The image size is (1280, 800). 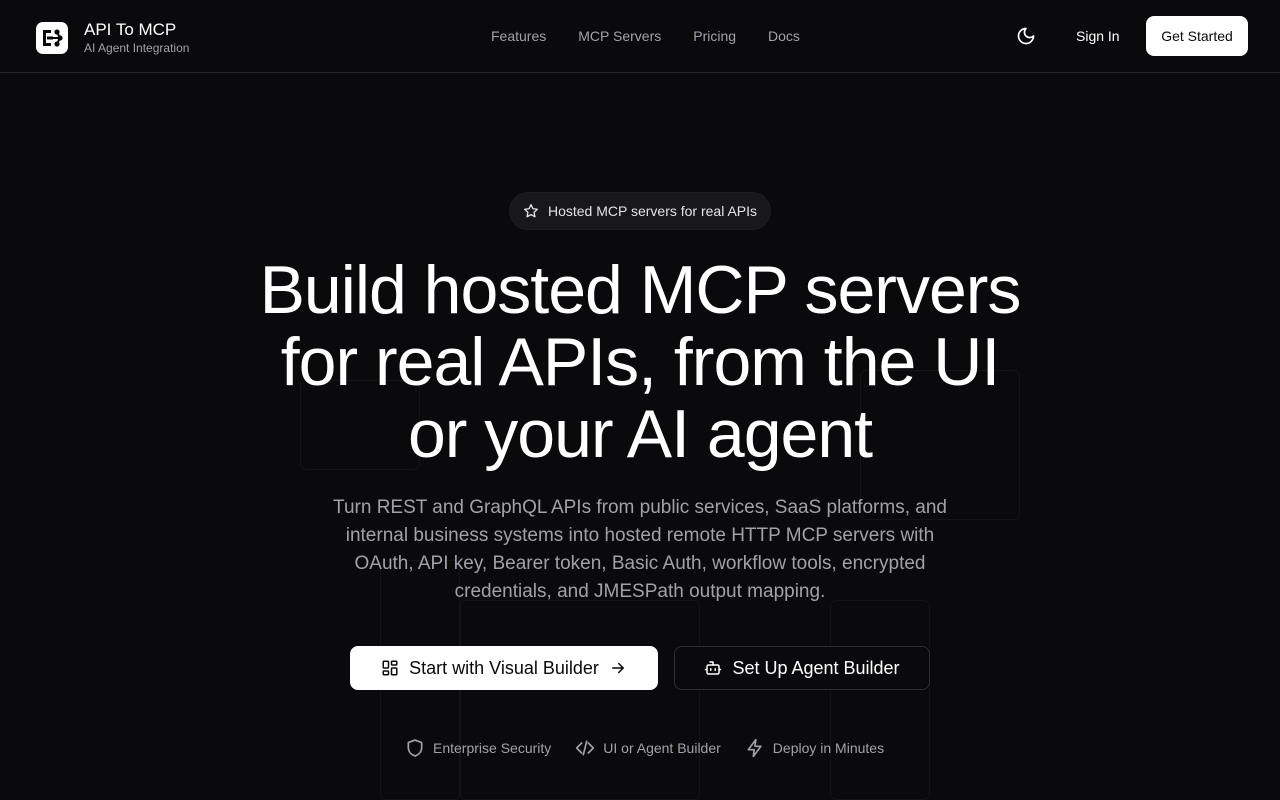 I want to click on hero-headline-line: Build hosted MCP servers, so click(x=640, y=290).